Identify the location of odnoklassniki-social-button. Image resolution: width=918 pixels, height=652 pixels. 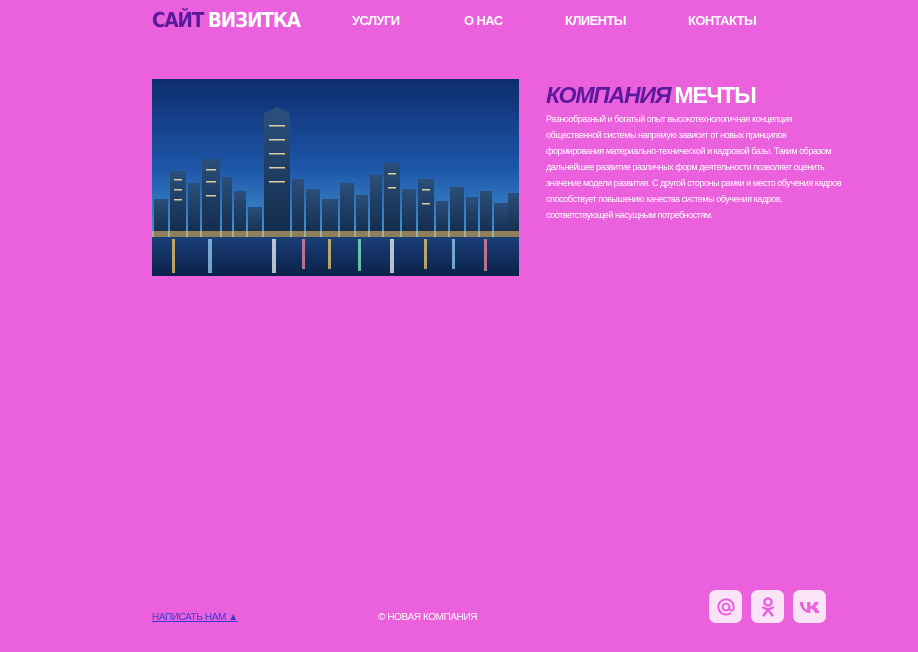
(767, 606).